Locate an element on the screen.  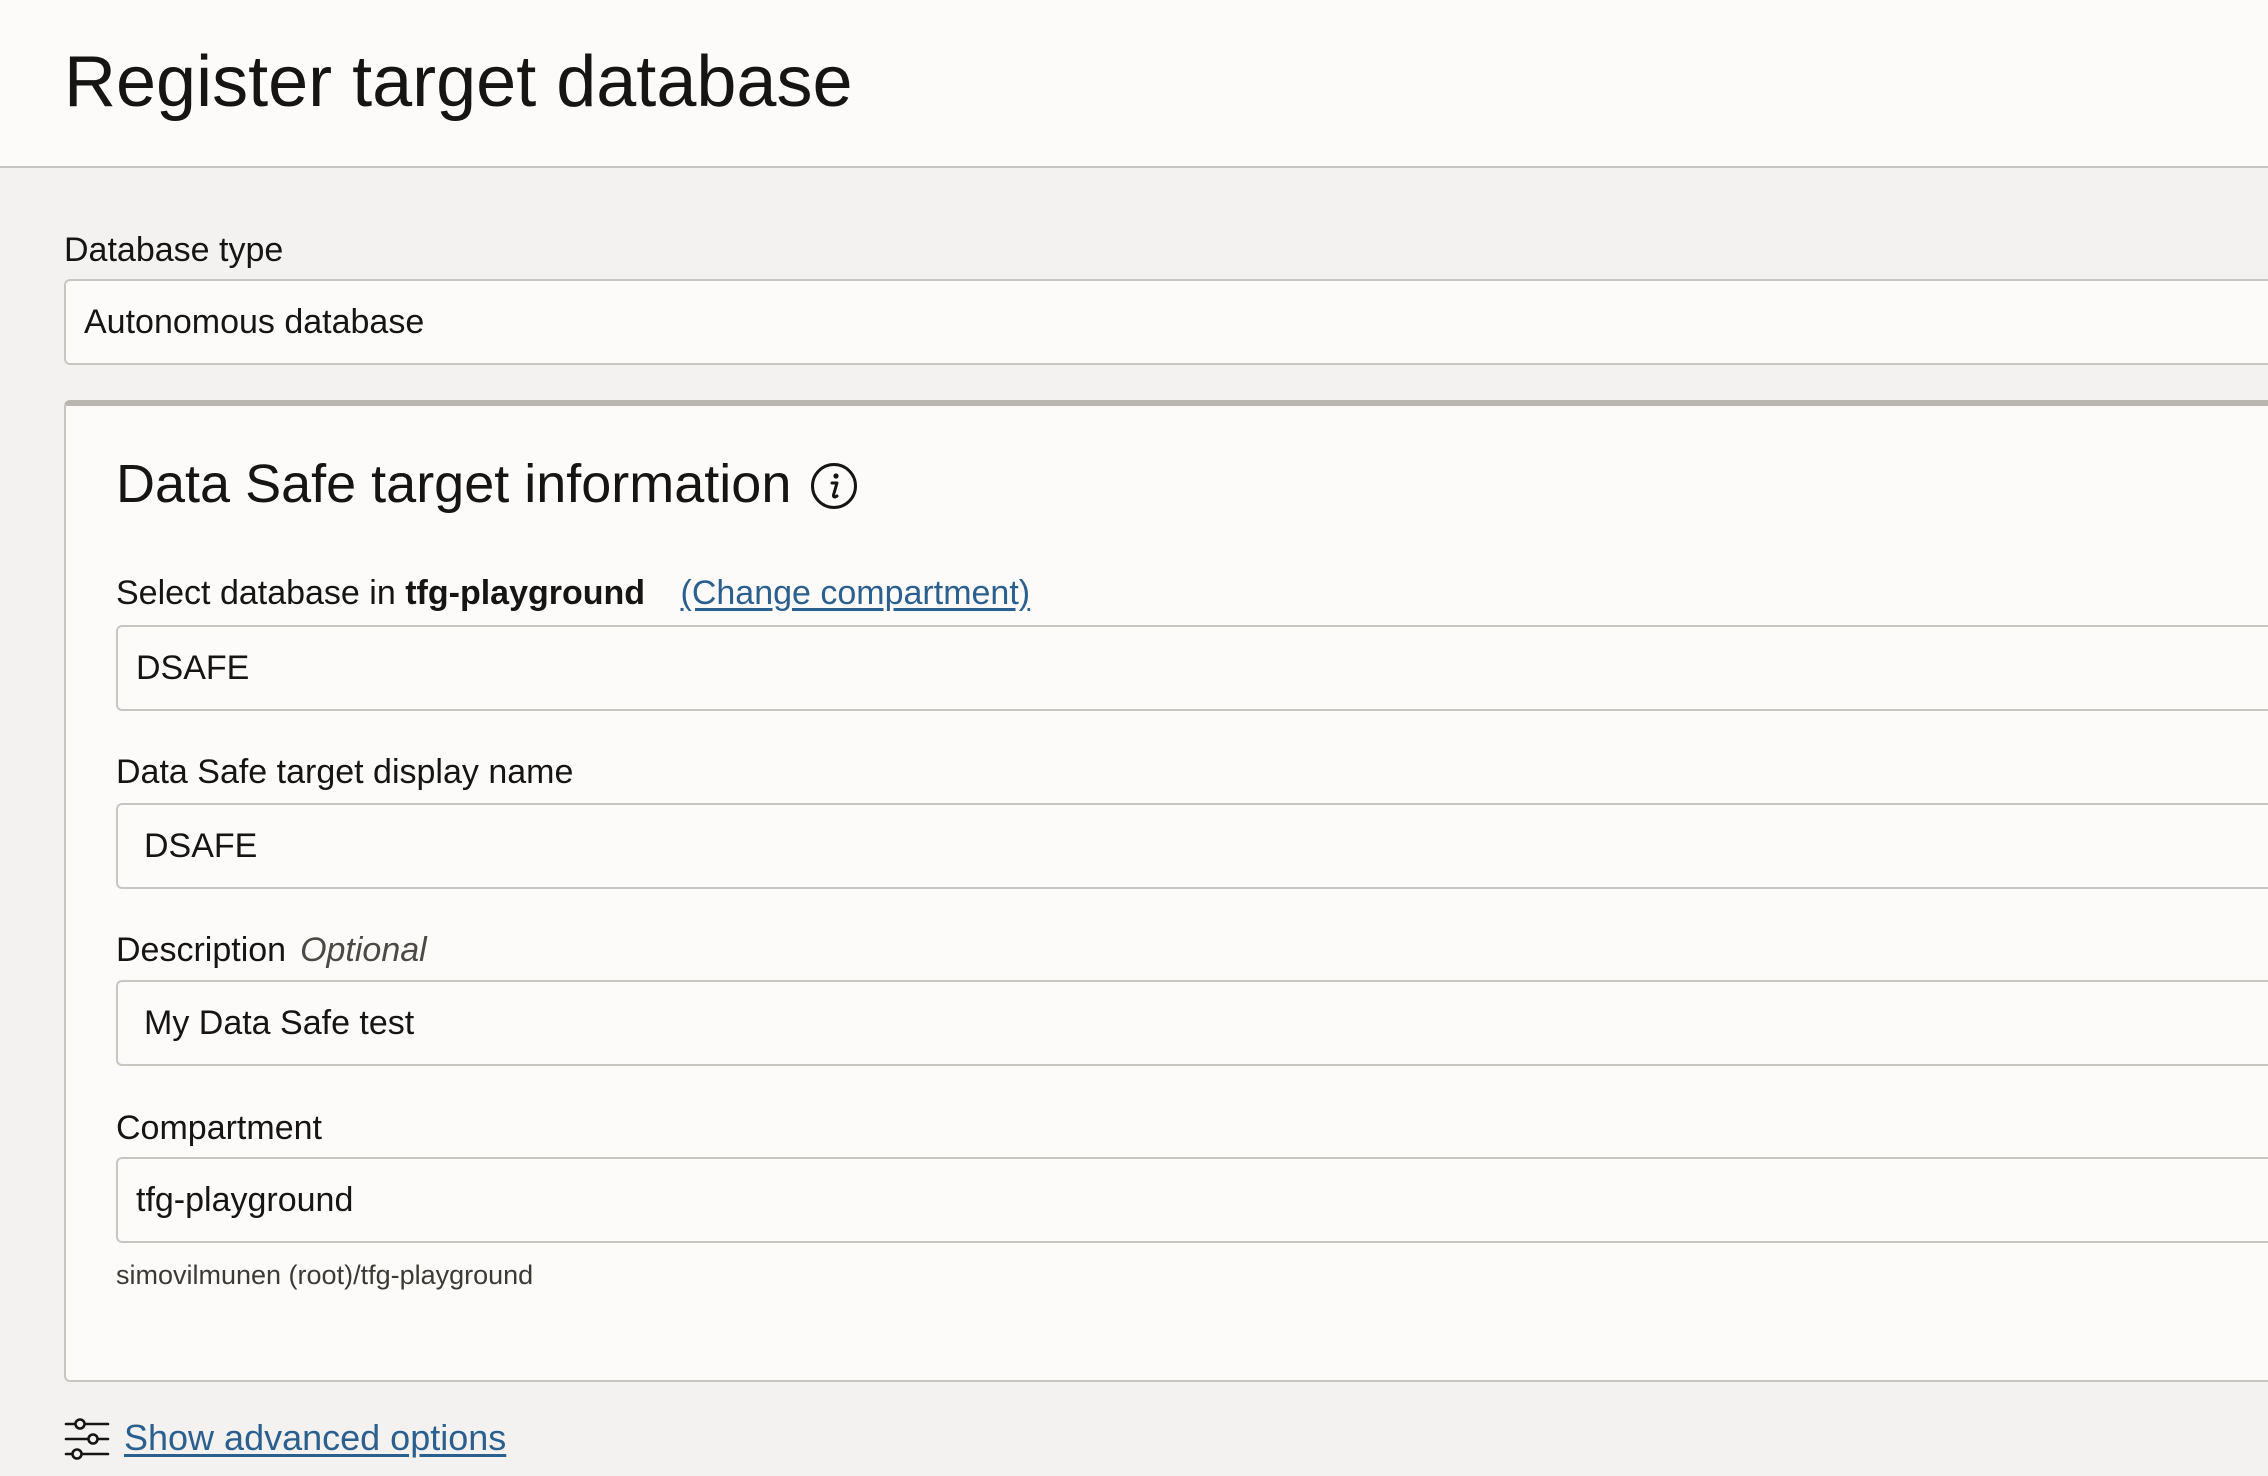
sliders-icon is located at coordinates (87, 1439).